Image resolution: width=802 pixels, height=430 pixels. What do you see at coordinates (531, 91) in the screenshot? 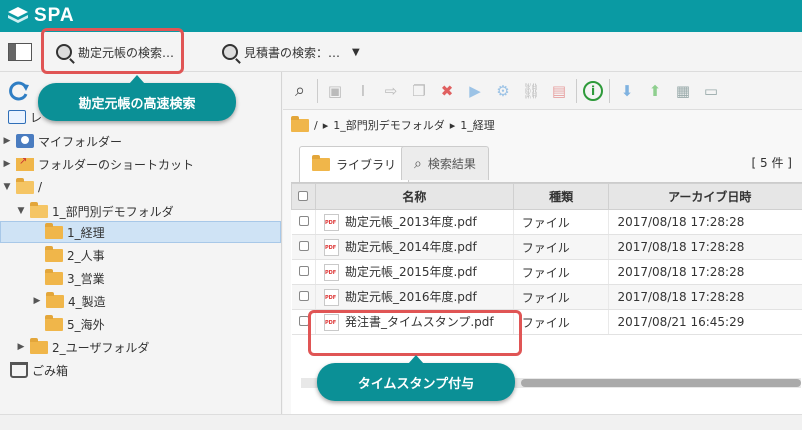
I see `link-icon: ⛓` at bounding box center [531, 91].